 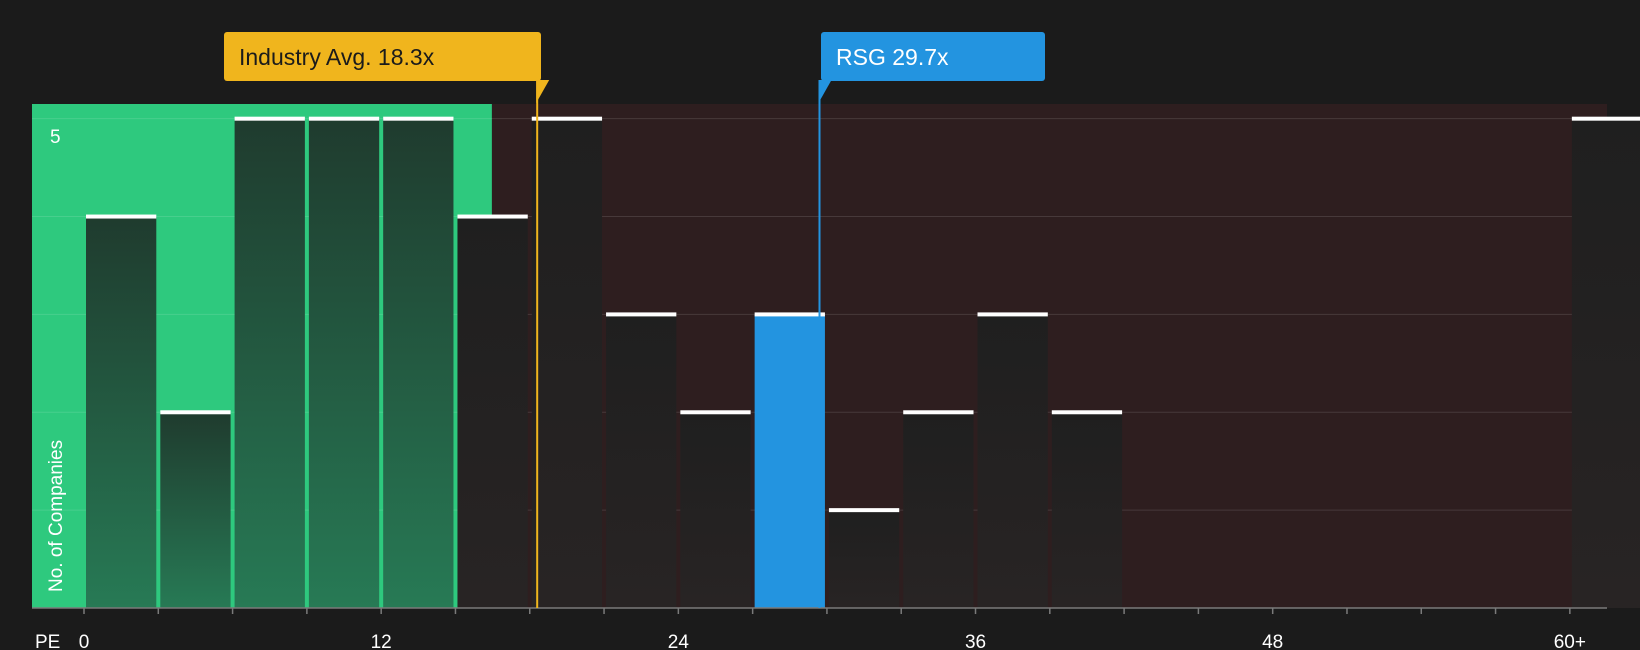 I want to click on company-bar, so click(x=789, y=461).